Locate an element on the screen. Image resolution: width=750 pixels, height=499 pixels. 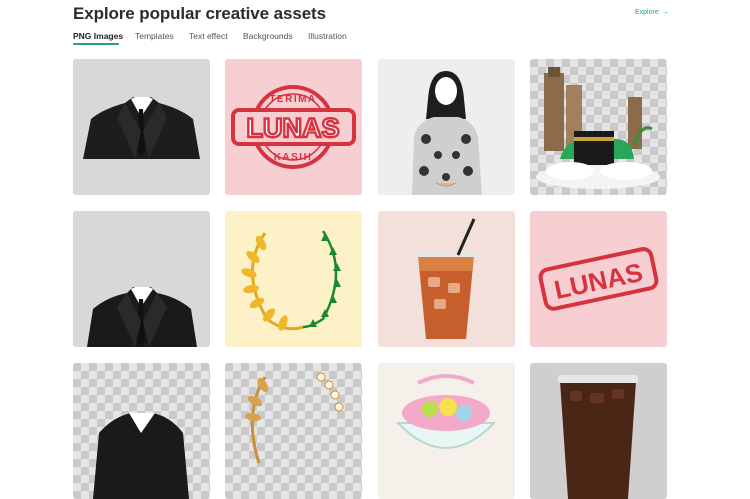
stamp-main-text: LUNAS is located at coordinates (293, 128).